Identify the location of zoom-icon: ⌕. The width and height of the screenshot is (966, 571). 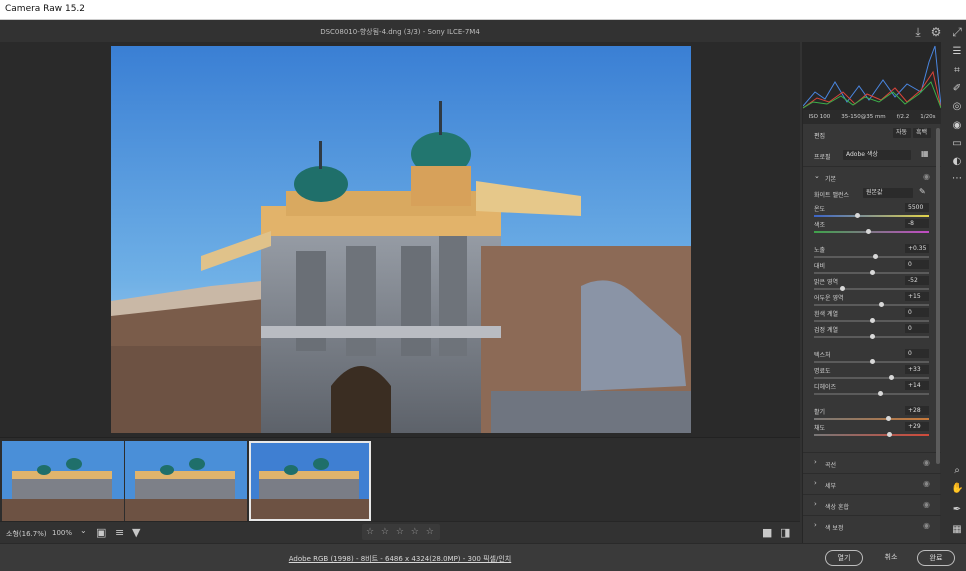
(957, 471).